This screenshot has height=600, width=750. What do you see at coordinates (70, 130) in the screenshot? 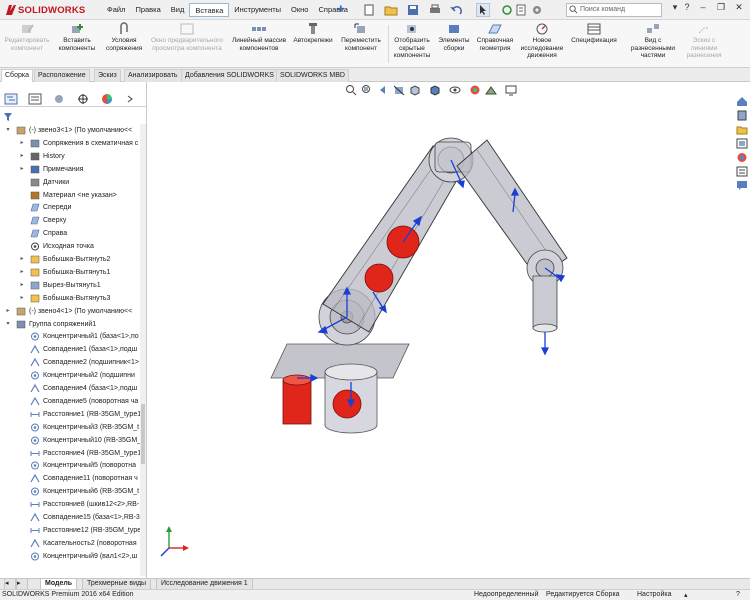
I see `tree-item: ▾ (-) звено3<1> (По умолчанию<<` at bounding box center [70, 130].